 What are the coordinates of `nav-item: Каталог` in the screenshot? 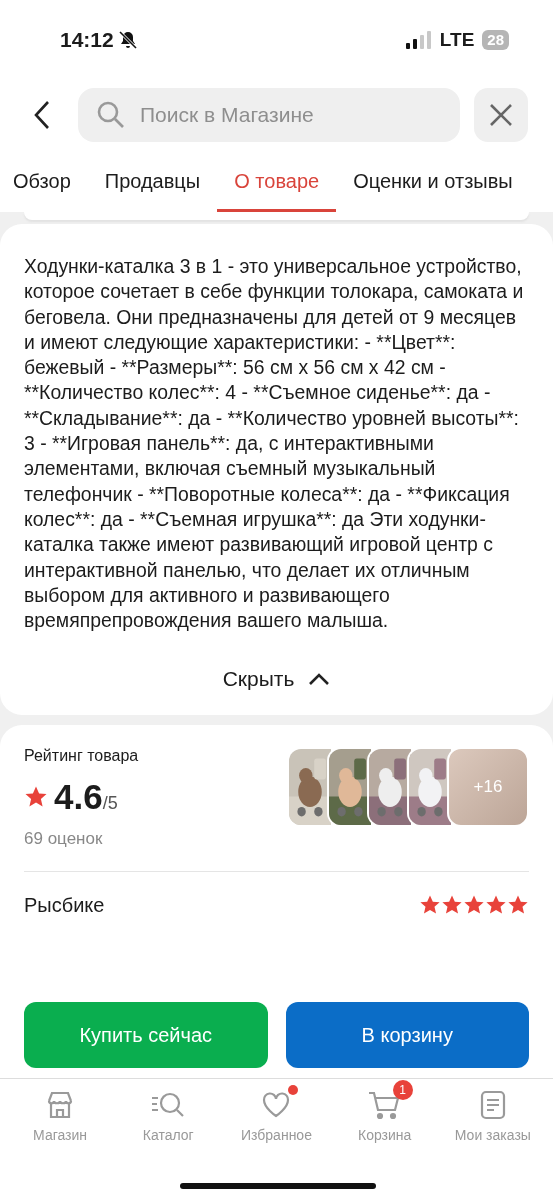 It's located at (168, 1111).